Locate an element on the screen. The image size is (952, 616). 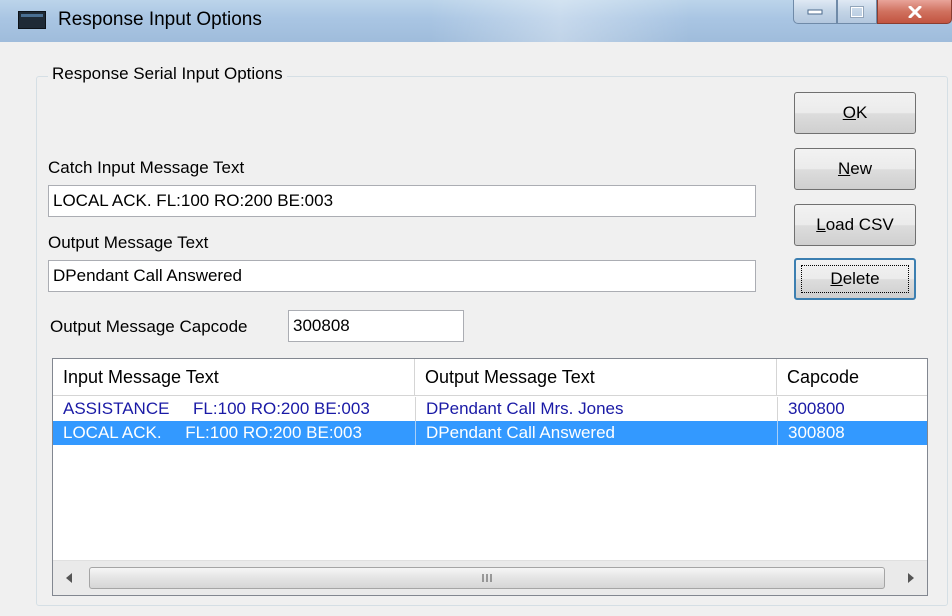
new-button-label: New is located at coordinates (854, 168).